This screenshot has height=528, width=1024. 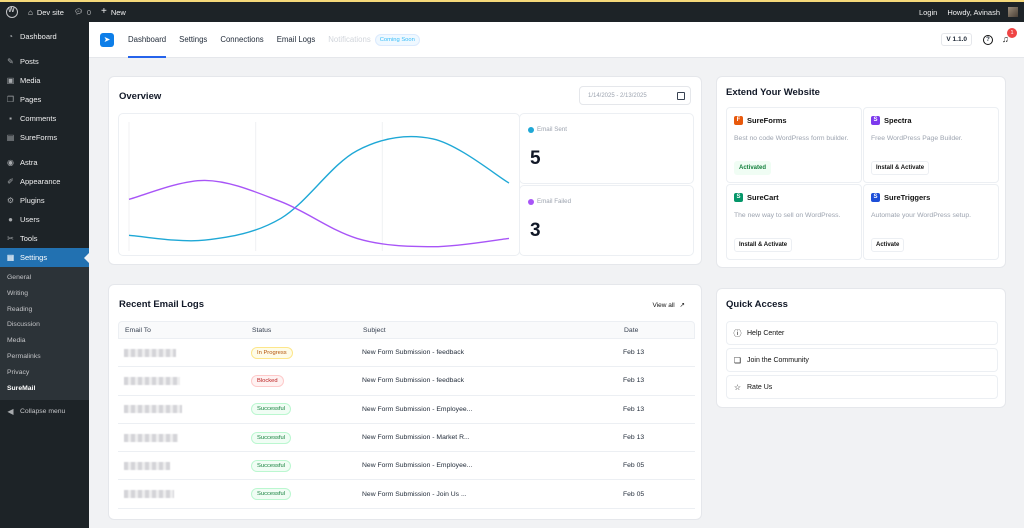 What do you see at coordinates (1009, 36) in the screenshot?
I see `notifications-button: ♫ 1` at bounding box center [1009, 36].